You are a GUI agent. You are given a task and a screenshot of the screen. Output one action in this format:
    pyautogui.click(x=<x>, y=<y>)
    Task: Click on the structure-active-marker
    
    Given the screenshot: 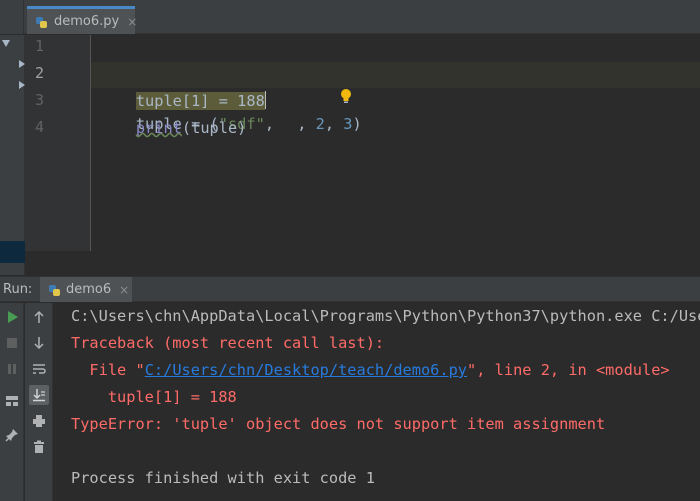 What is the action you would take?
    pyautogui.click(x=12, y=252)
    